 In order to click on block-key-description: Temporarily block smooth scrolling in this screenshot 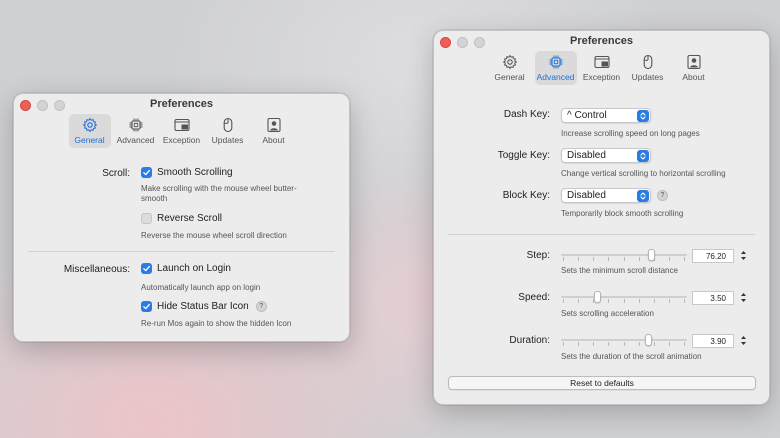, I will do `click(622, 213)`.